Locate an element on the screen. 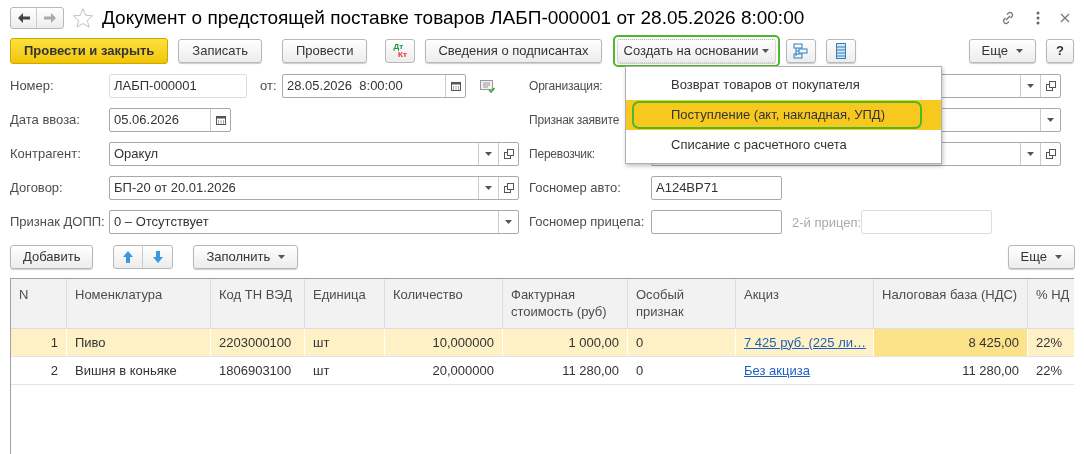 This screenshot has height=454, width=1084. number-field: ЛАБП-000001 is located at coordinates (178, 86).